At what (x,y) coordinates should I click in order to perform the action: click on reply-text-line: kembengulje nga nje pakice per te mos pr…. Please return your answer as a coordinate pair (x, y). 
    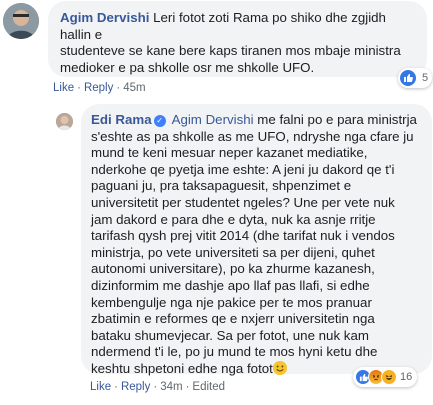
    Looking at the image, I should click on (231, 302).